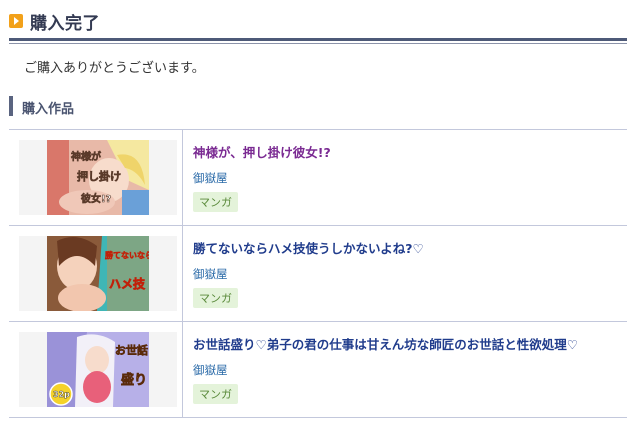 The height and width of the screenshot is (424, 627). I want to click on thumbnail-cell: 勝てないなら ハメ技, so click(96, 273).